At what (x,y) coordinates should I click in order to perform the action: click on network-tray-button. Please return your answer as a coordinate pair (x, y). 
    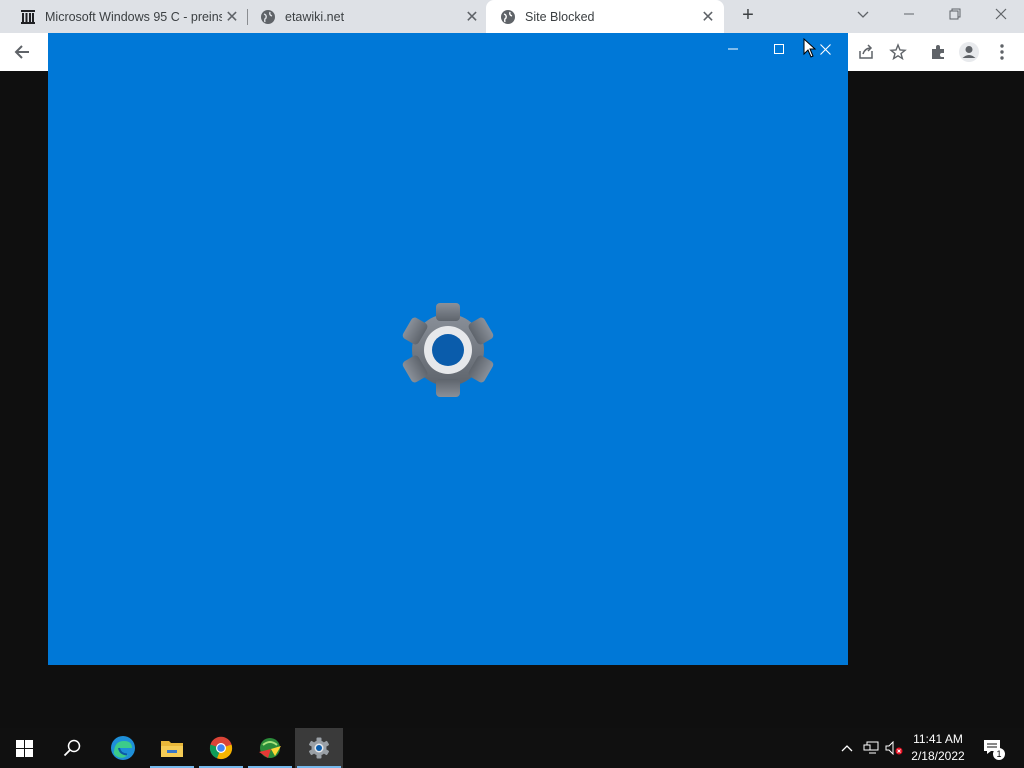
    Looking at the image, I should click on (871, 748).